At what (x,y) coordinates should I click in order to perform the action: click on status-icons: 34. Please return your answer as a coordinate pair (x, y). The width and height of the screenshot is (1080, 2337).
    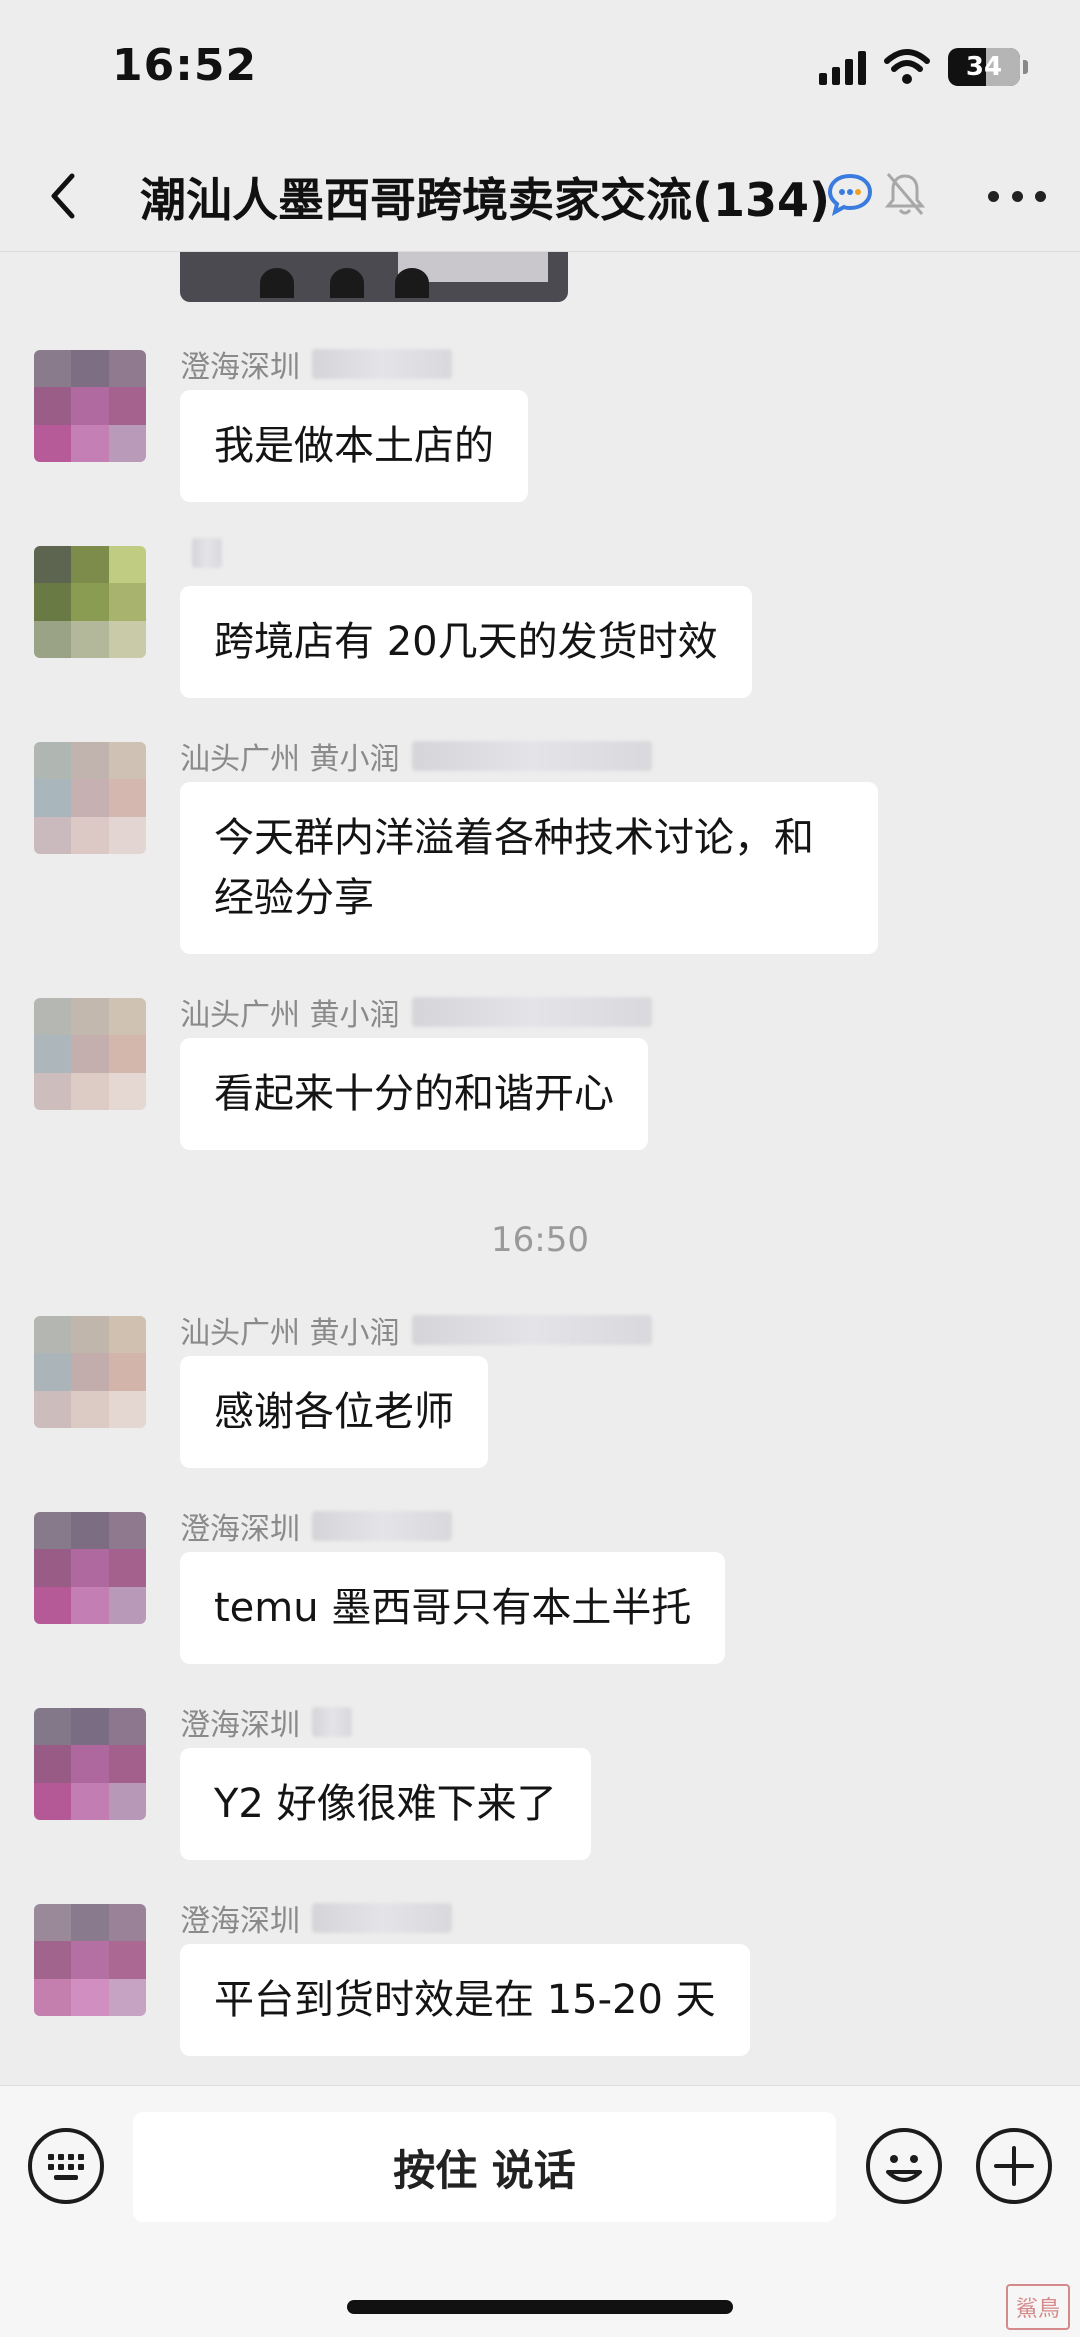
    Looking at the image, I should click on (923, 67).